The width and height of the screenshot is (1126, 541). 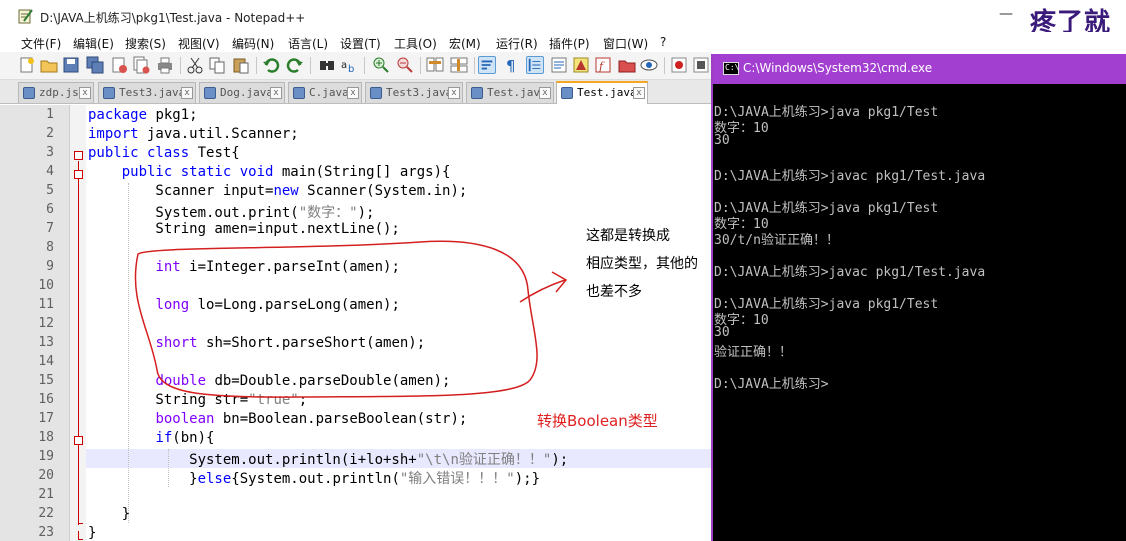 What do you see at coordinates (776, 240) in the screenshot?
I see `console-line: 30/t/n验证正确！！` at bounding box center [776, 240].